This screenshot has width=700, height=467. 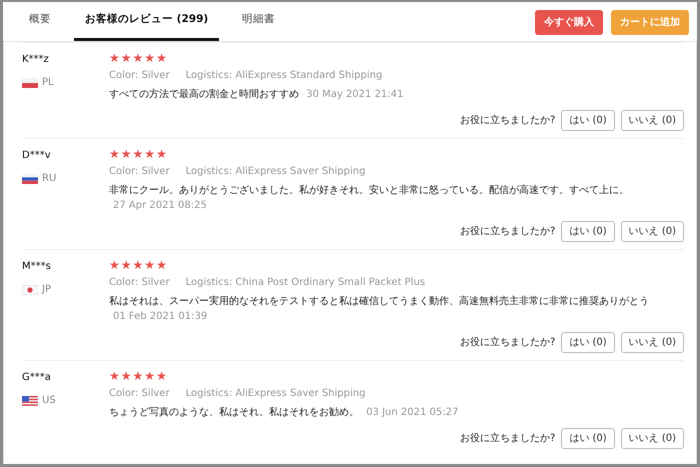 I want to click on country-code: PL, so click(x=48, y=83).